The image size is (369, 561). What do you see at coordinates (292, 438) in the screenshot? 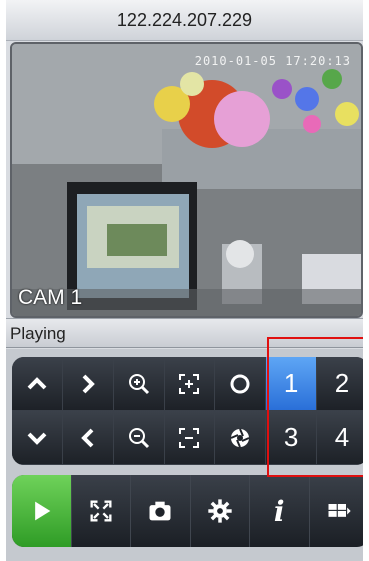
I see `channel-3-button: 3` at bounding box center [292, 438].